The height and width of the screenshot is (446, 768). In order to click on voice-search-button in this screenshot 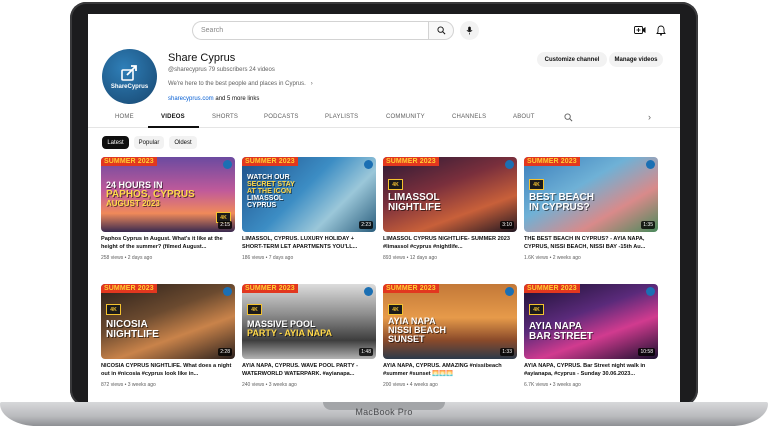, I will do `click(469, 30)`.